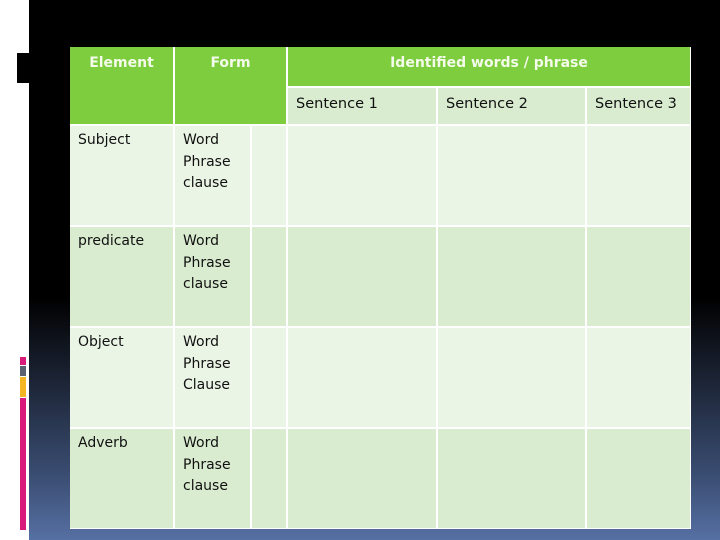 Image resolution: width=720 pixels, height=540 pixels. I want to click on accent-bar-gray, so click(23, 371).